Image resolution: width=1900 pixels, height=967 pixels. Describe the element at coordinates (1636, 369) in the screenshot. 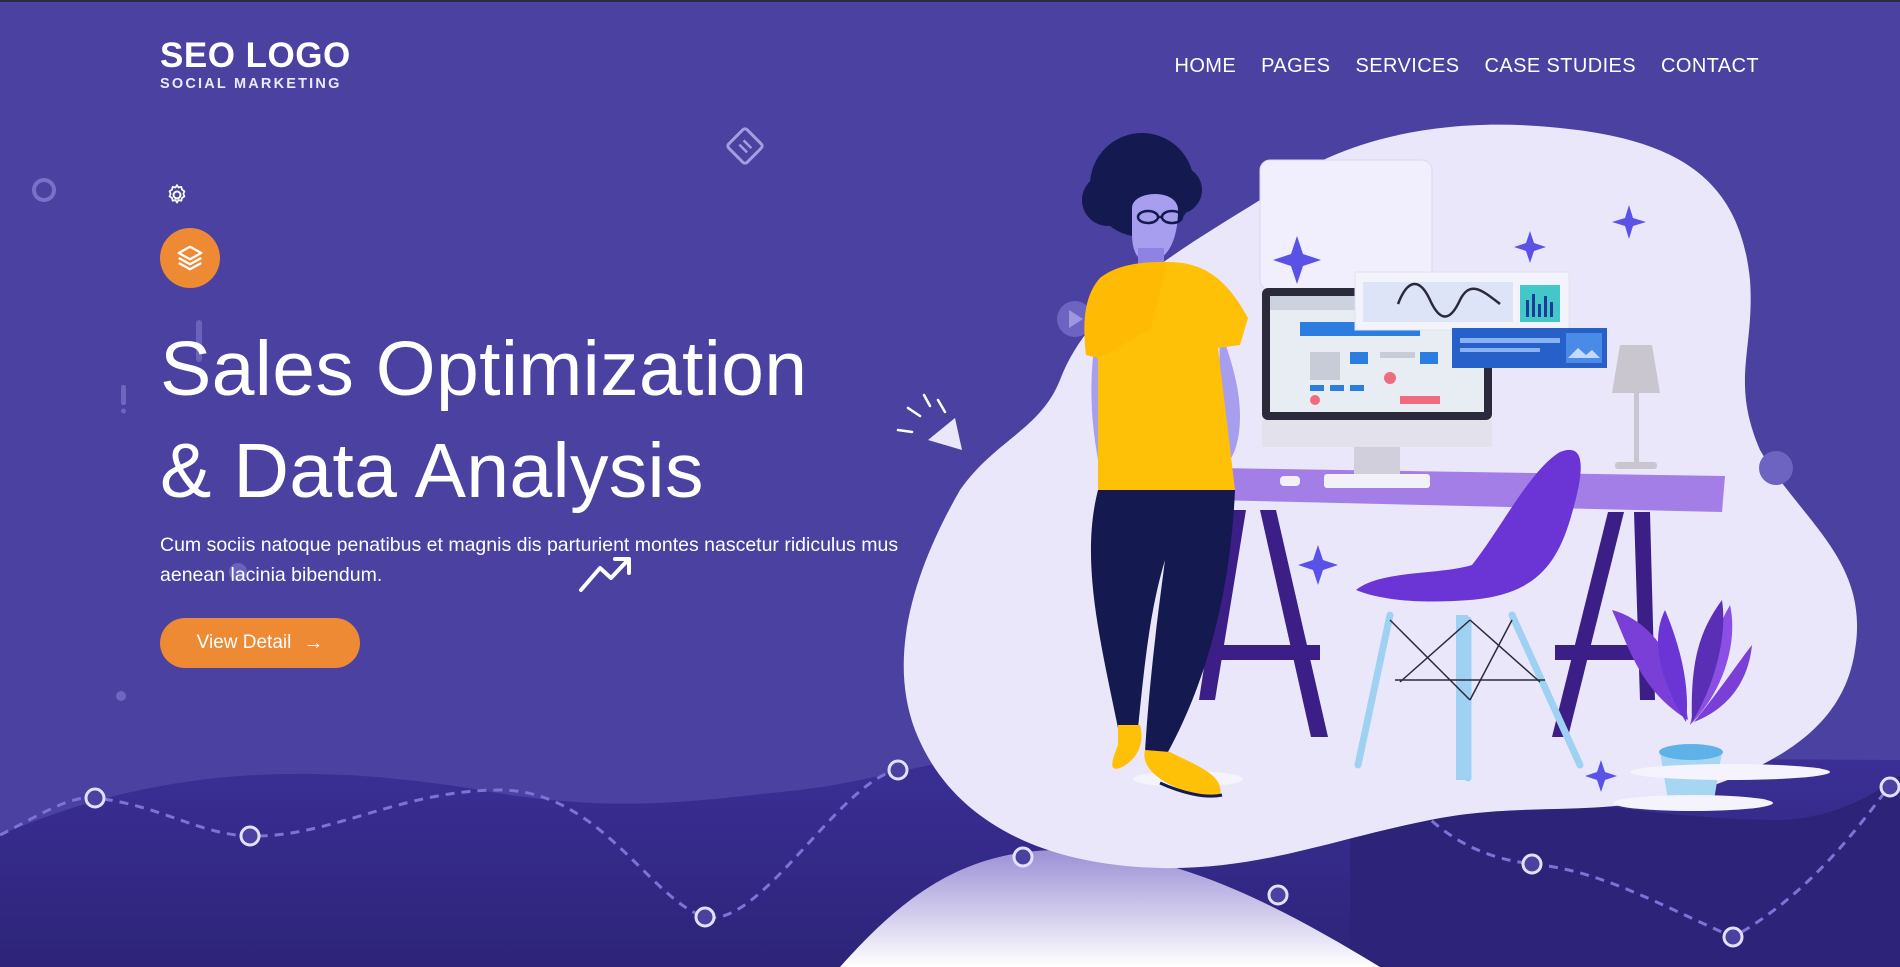

I see `lamp` at that location.